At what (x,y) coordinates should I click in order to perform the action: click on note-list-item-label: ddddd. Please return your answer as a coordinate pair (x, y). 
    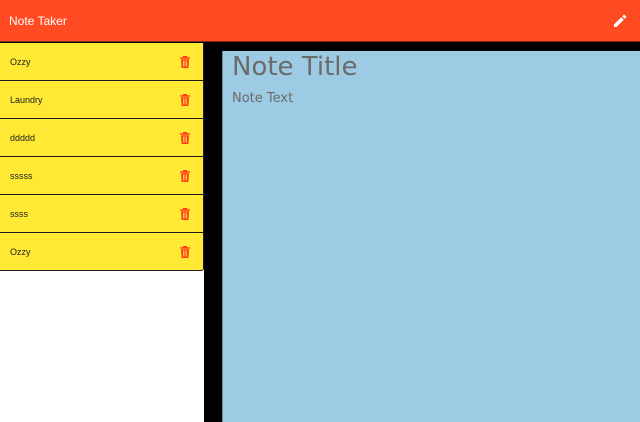
    Looking at the image, I should click on (23, 137).